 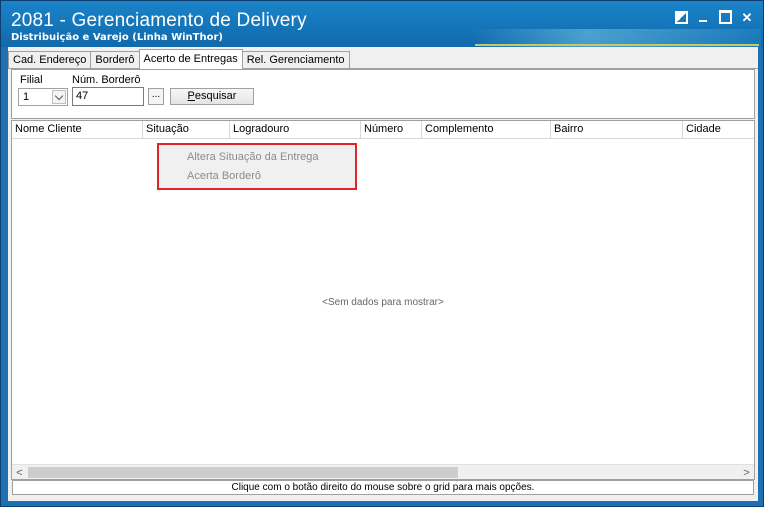 I want to click on grid-empty-message: <Sem dados para mostrar>, so click(x=383, y=302).